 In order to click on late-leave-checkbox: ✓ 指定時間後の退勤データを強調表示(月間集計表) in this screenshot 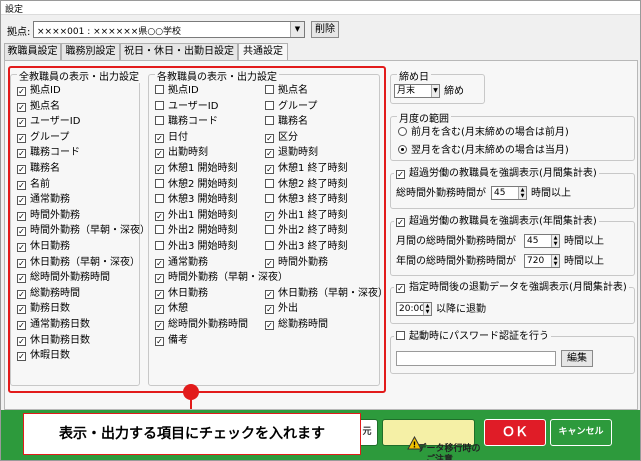, I will do `click(511, 287)`.